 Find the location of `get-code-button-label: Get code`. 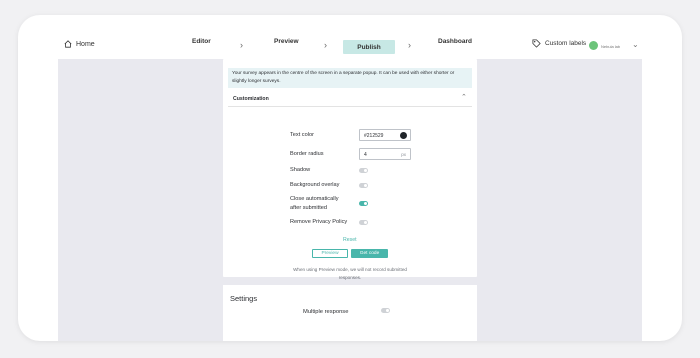

get-code-button-label: Get code is located at coordinates (369, 253).